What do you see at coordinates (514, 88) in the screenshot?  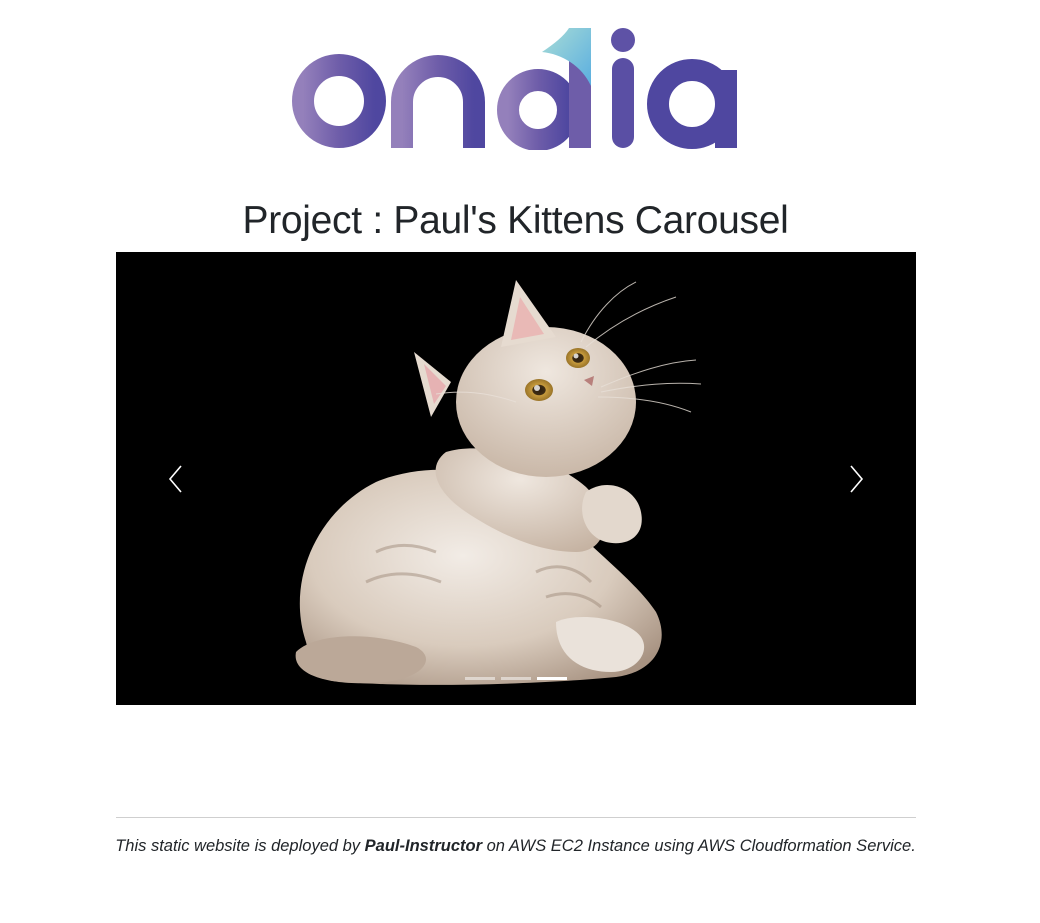 I see `ondia-logo: ondia` at bounding box center [514, 88].